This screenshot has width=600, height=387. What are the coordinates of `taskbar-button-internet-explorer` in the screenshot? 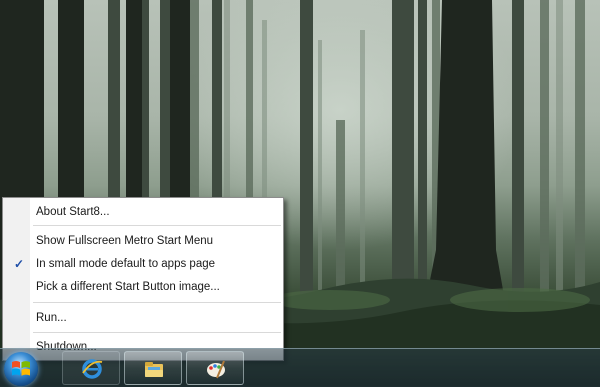 It's located at (91, 368).